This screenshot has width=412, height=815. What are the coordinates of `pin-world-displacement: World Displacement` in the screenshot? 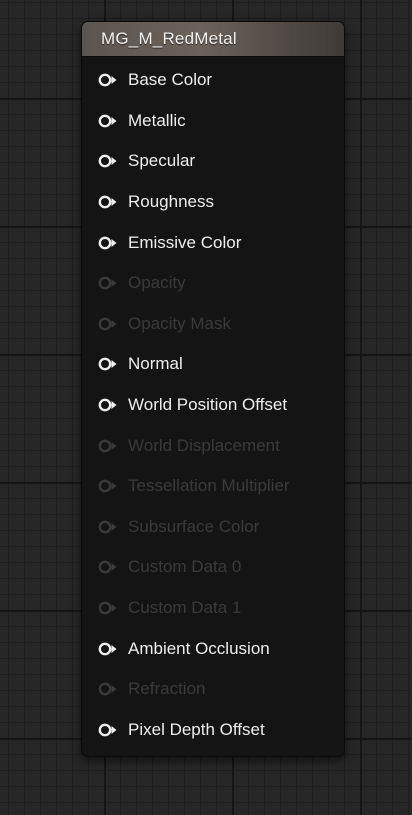 It's located at (213, 445).